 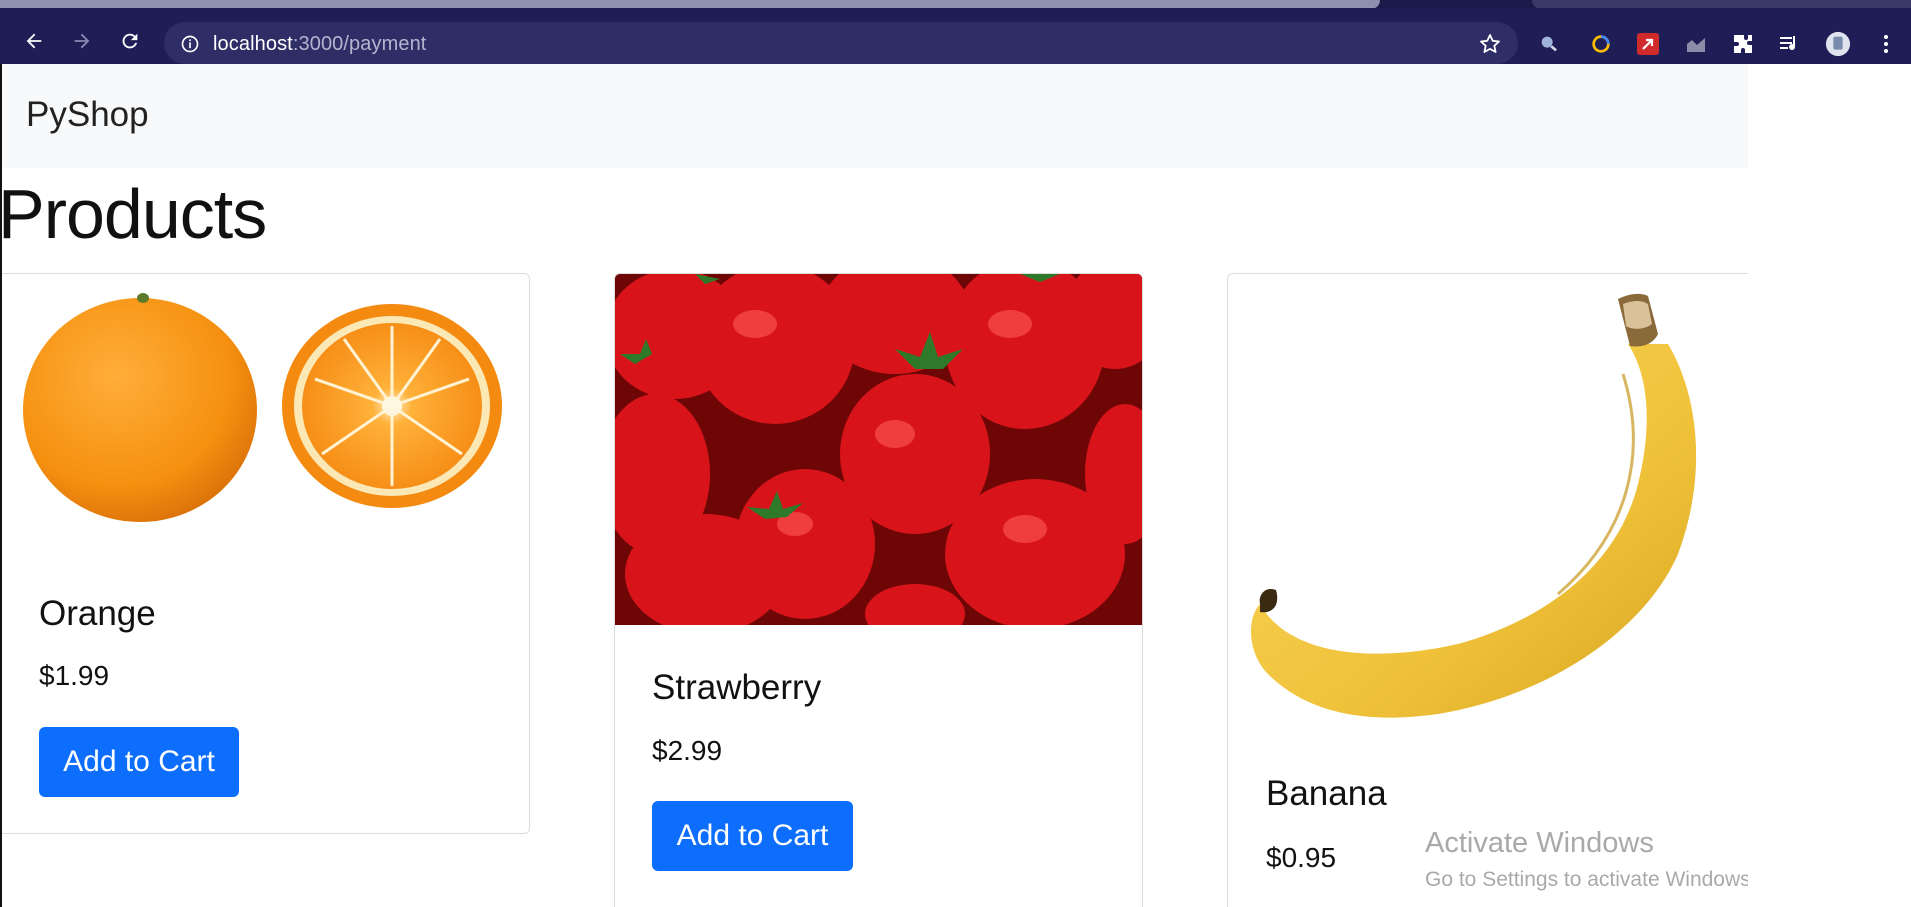 I want to click on navbar: PyShop, so click(x=875, y=116).